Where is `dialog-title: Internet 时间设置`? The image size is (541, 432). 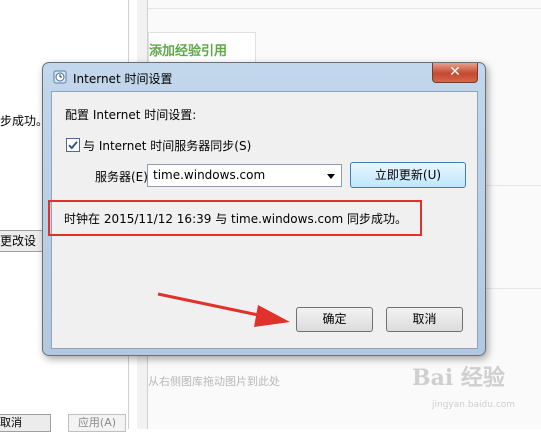
dialog-title: Internet 时间设置 is located at coordinates (123, 79).